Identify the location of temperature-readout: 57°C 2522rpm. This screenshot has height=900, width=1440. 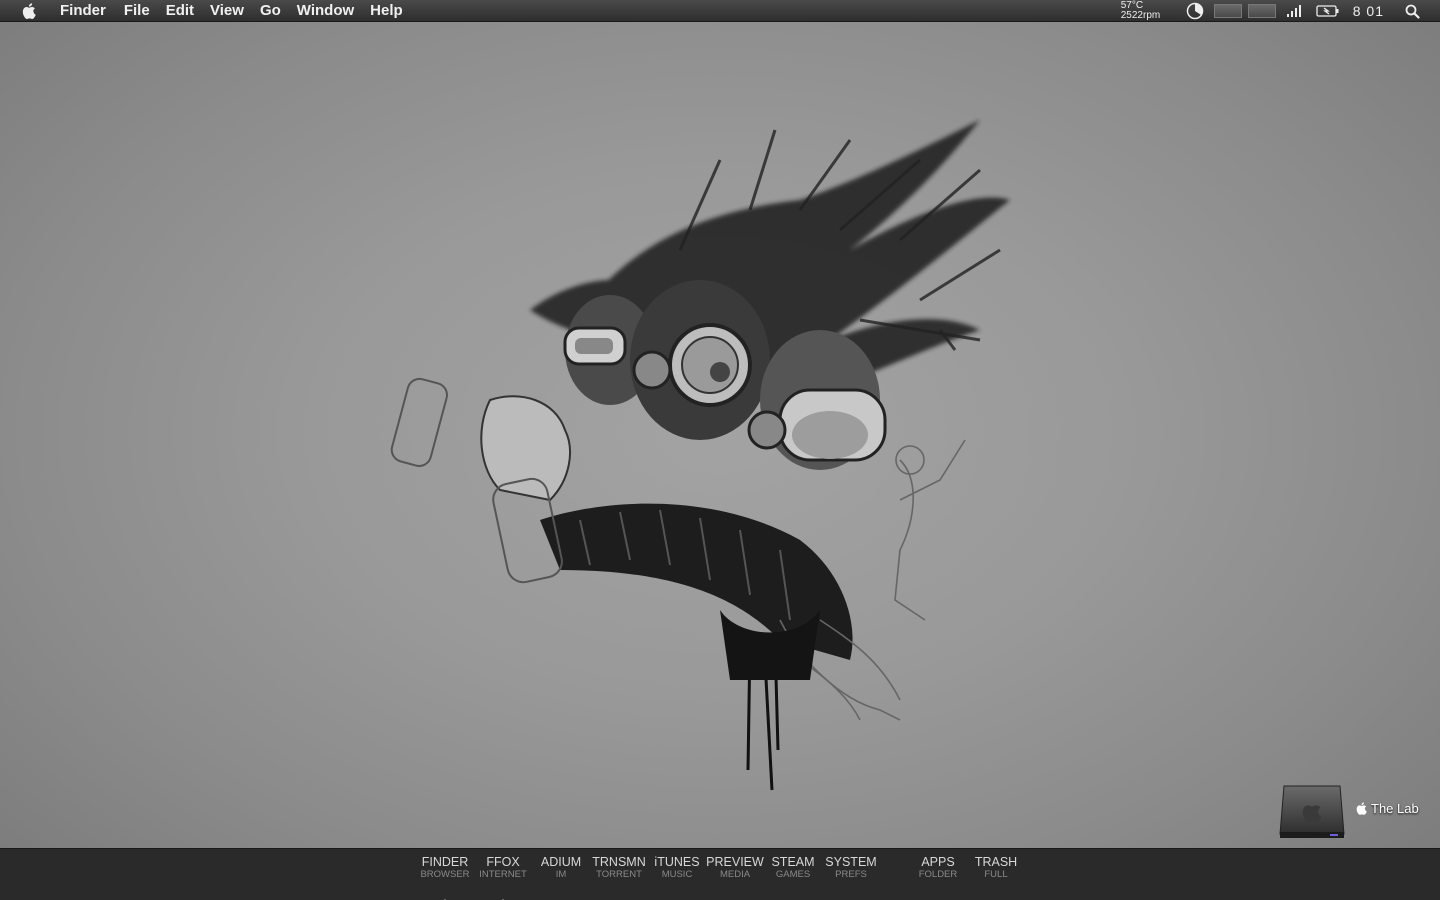
(1144, 11).